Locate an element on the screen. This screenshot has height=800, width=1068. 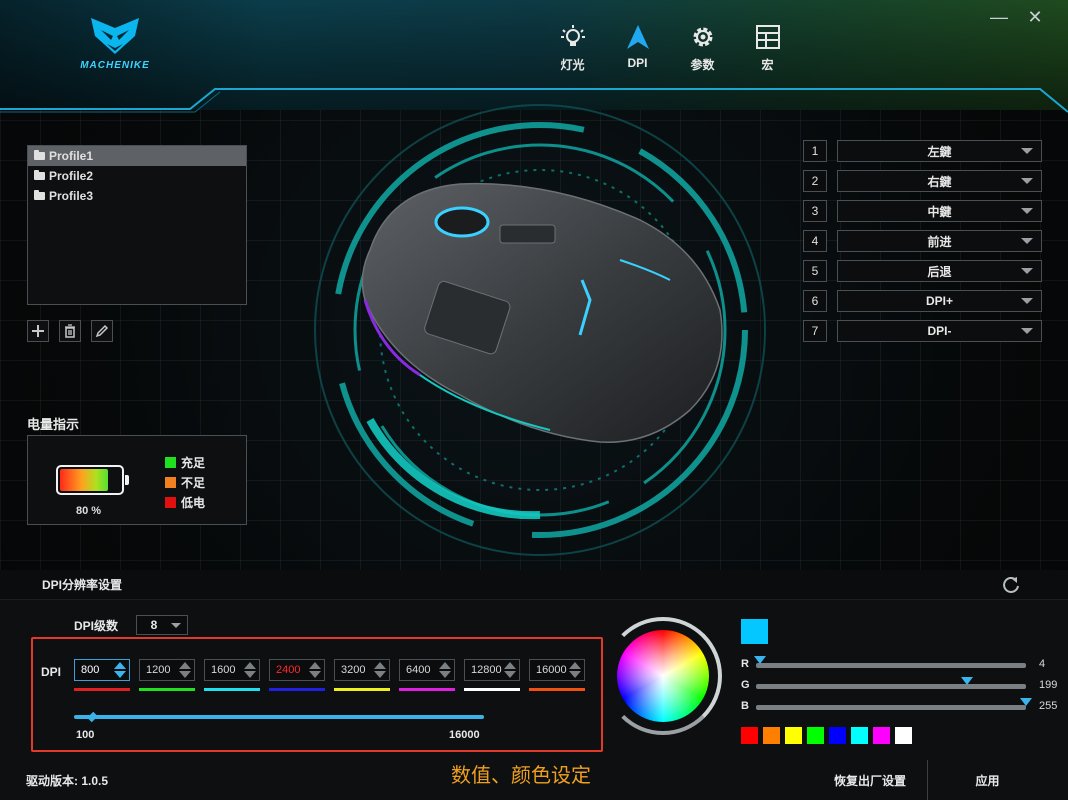
delete-profile-button is located at coordinates (70, 331).